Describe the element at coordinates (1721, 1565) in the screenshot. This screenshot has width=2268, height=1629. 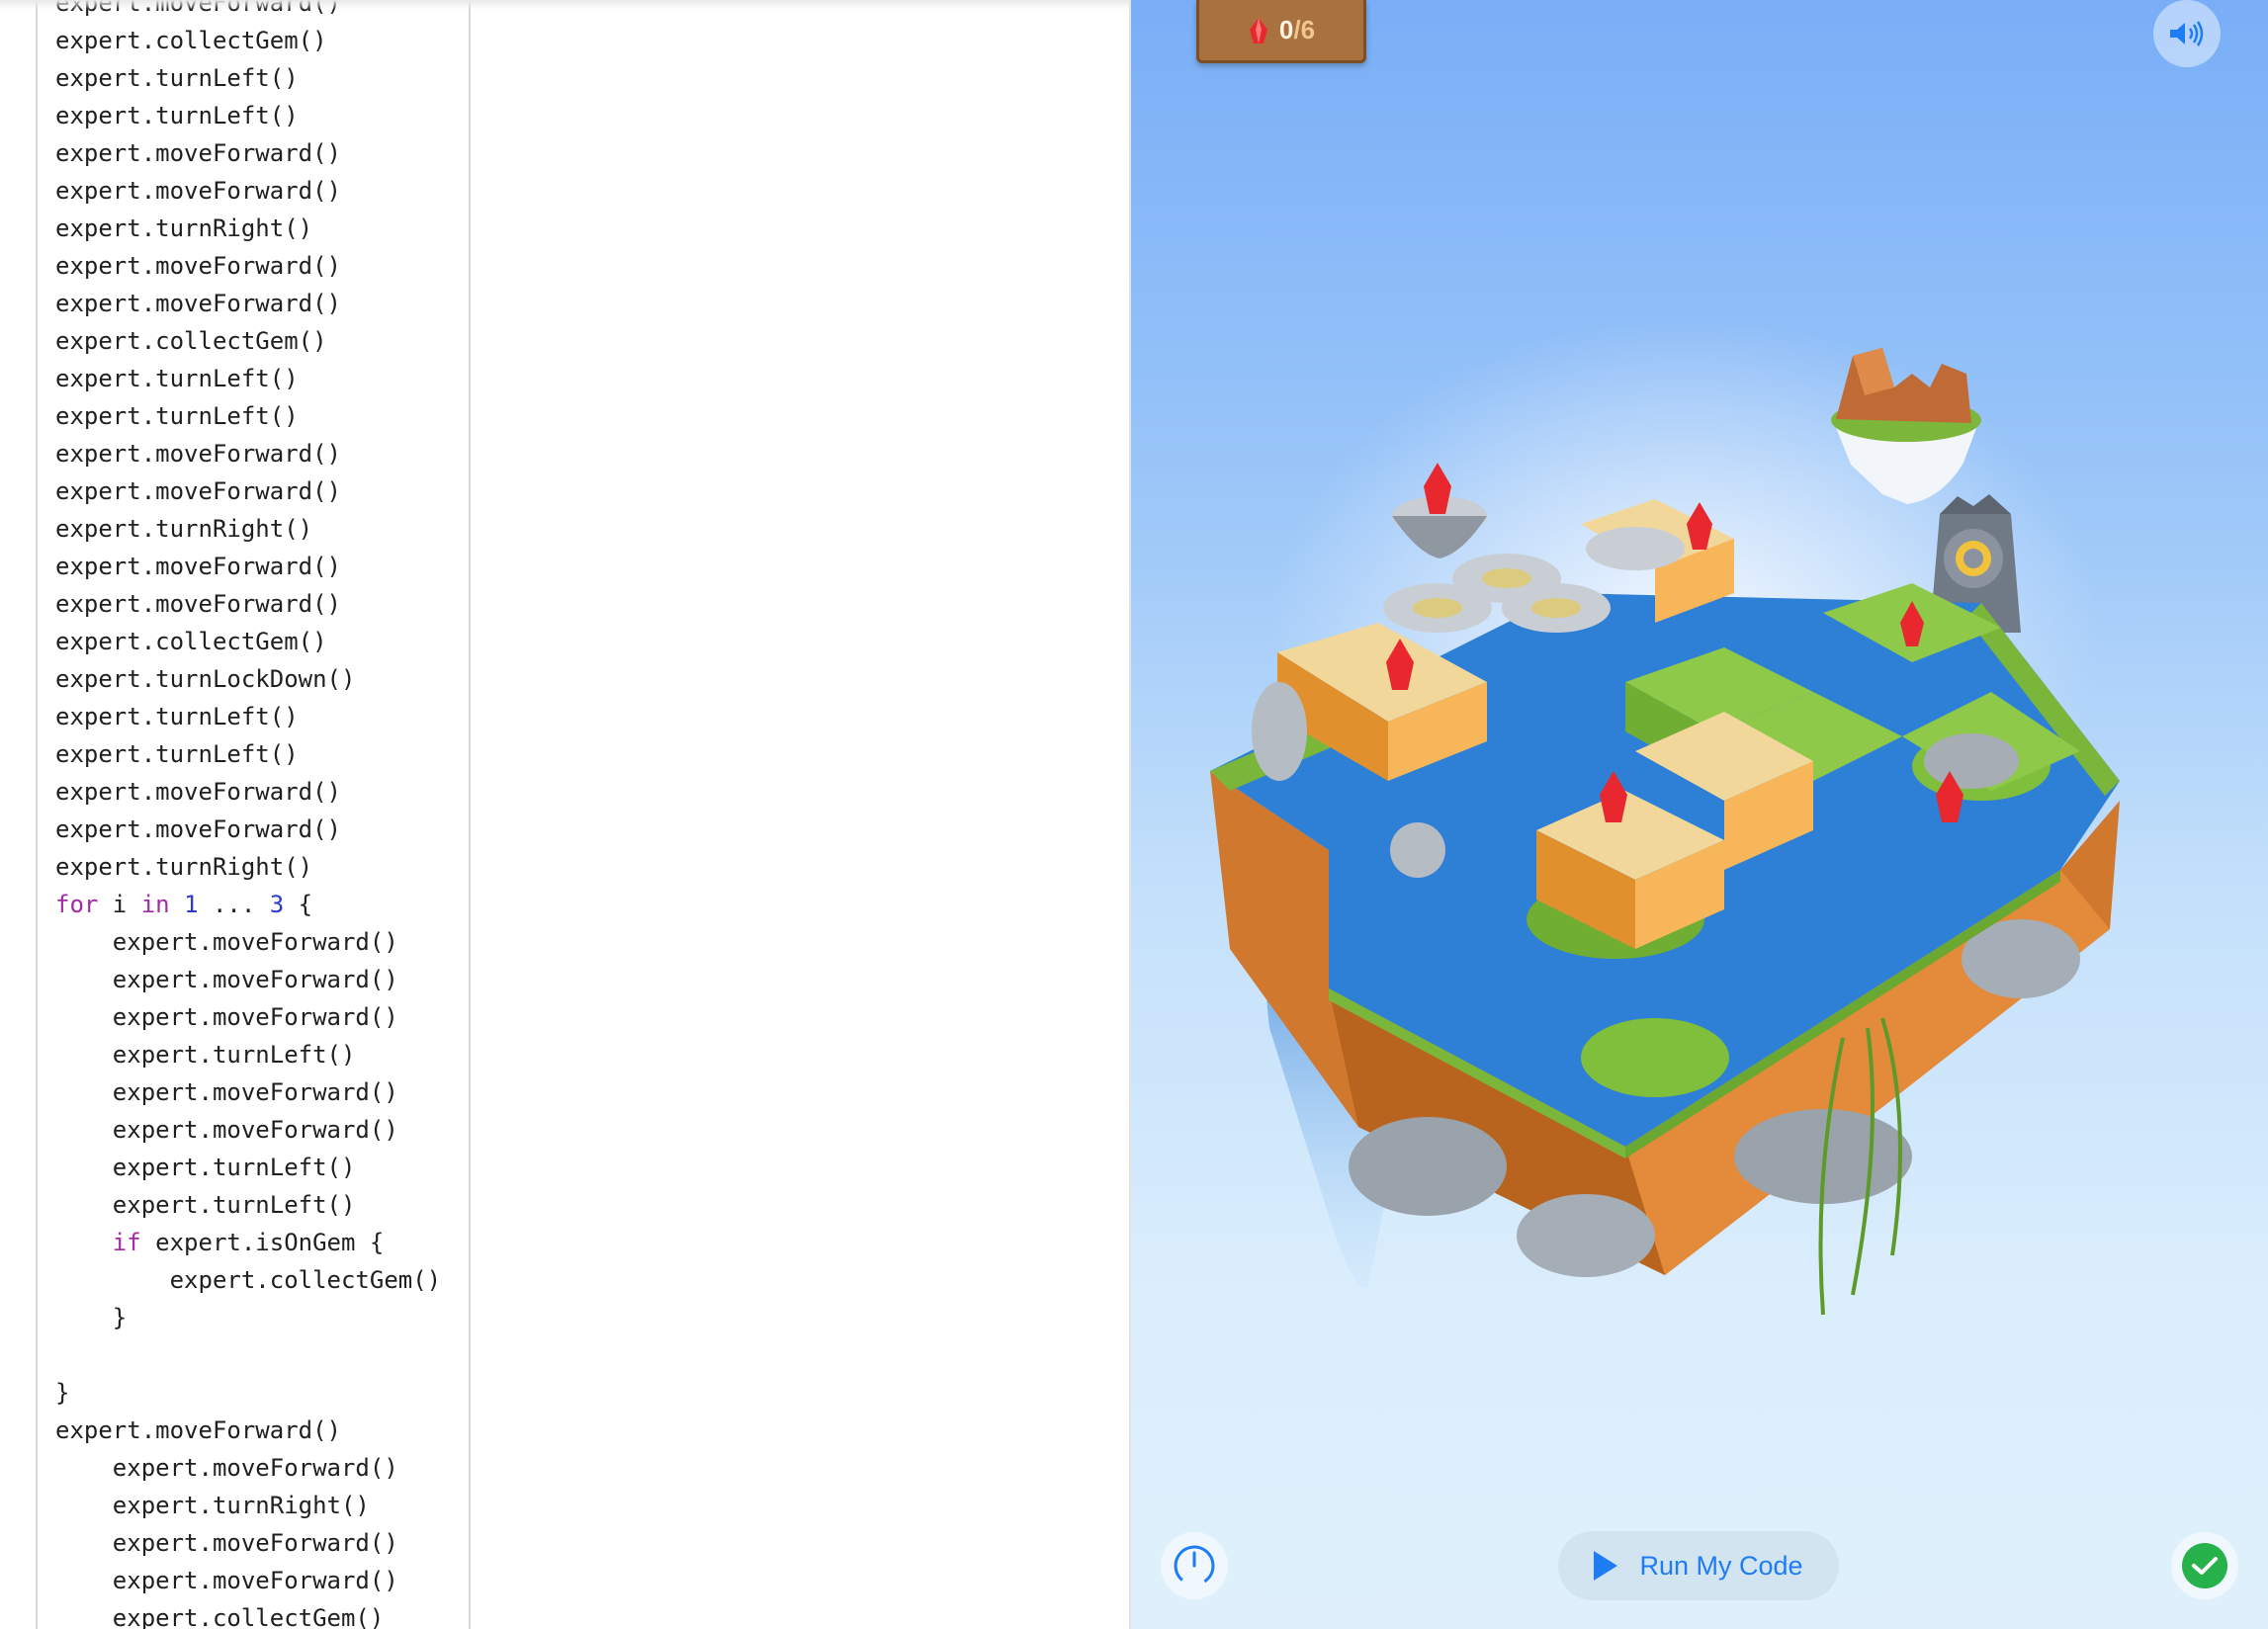
I see `run-button-label: Run My Code` at that location.